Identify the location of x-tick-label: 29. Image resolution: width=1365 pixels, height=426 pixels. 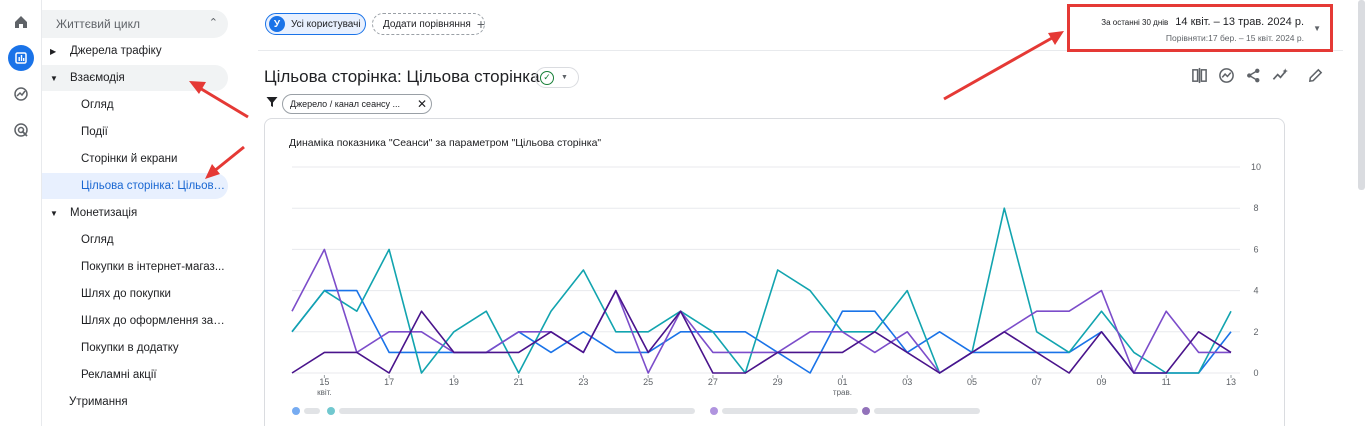
(778, 382).